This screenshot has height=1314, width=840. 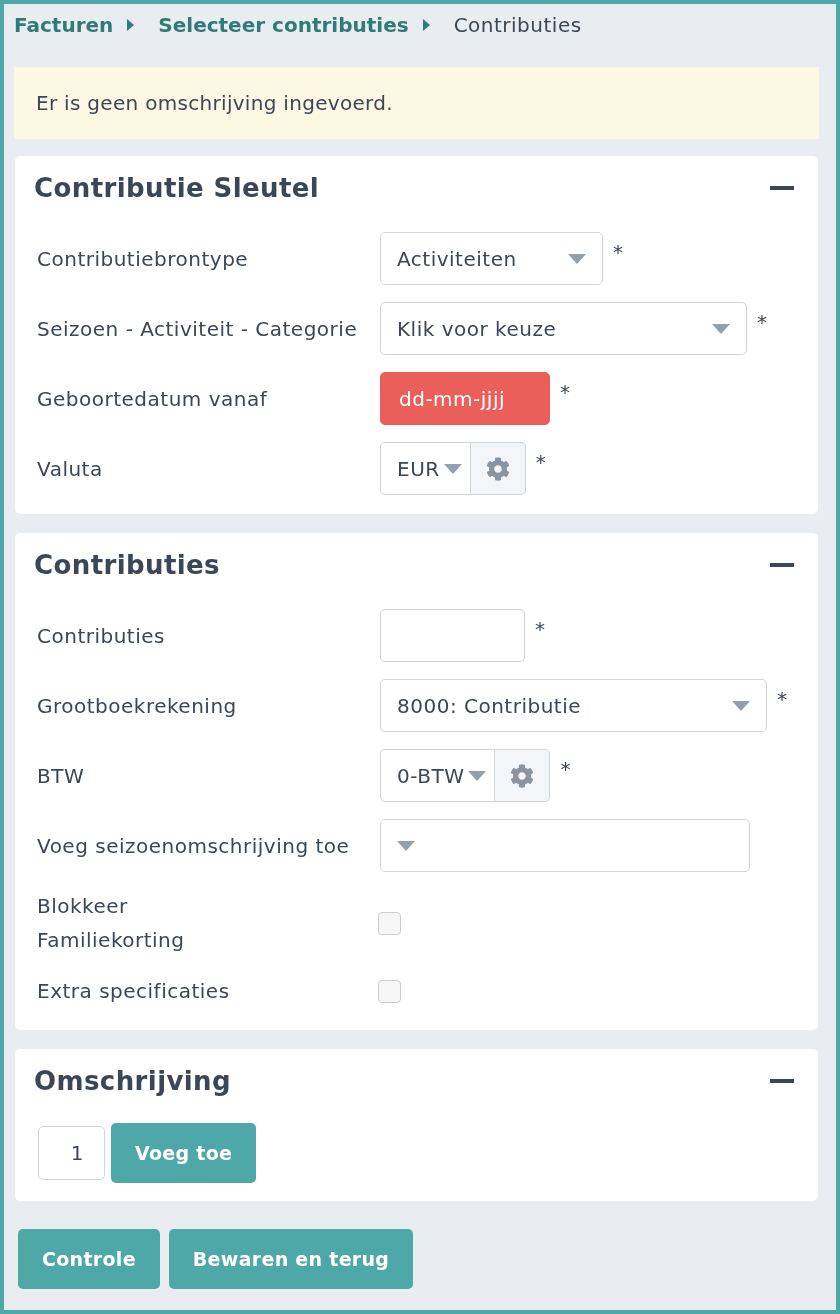 What do you see at coordinates (465, 398) in the screenshot?
I see `date-field: dd-mm-jjjj` at bounding box center [465, 398].